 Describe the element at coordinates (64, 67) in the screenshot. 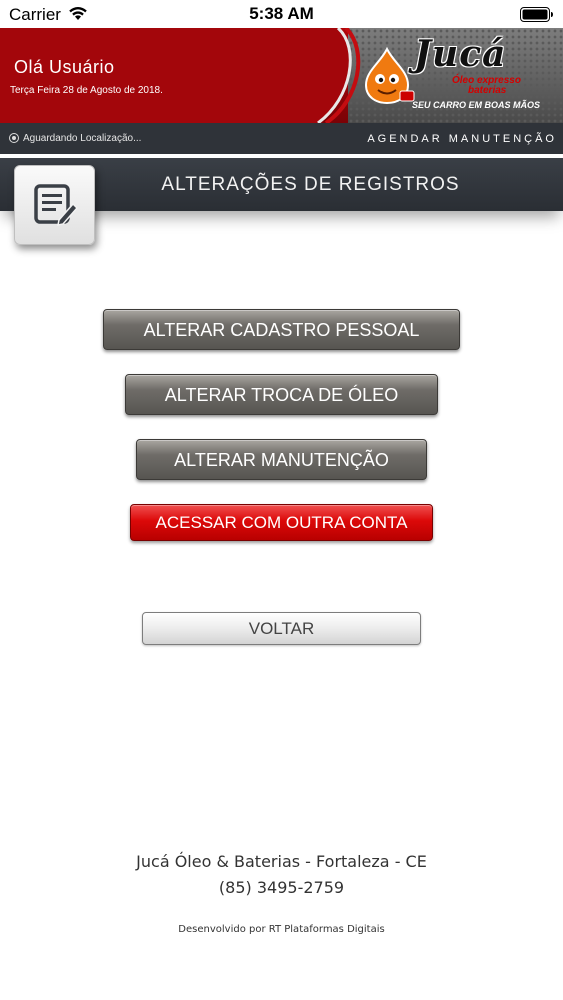

I see `greeting-text: Olá Usuário` at that location.